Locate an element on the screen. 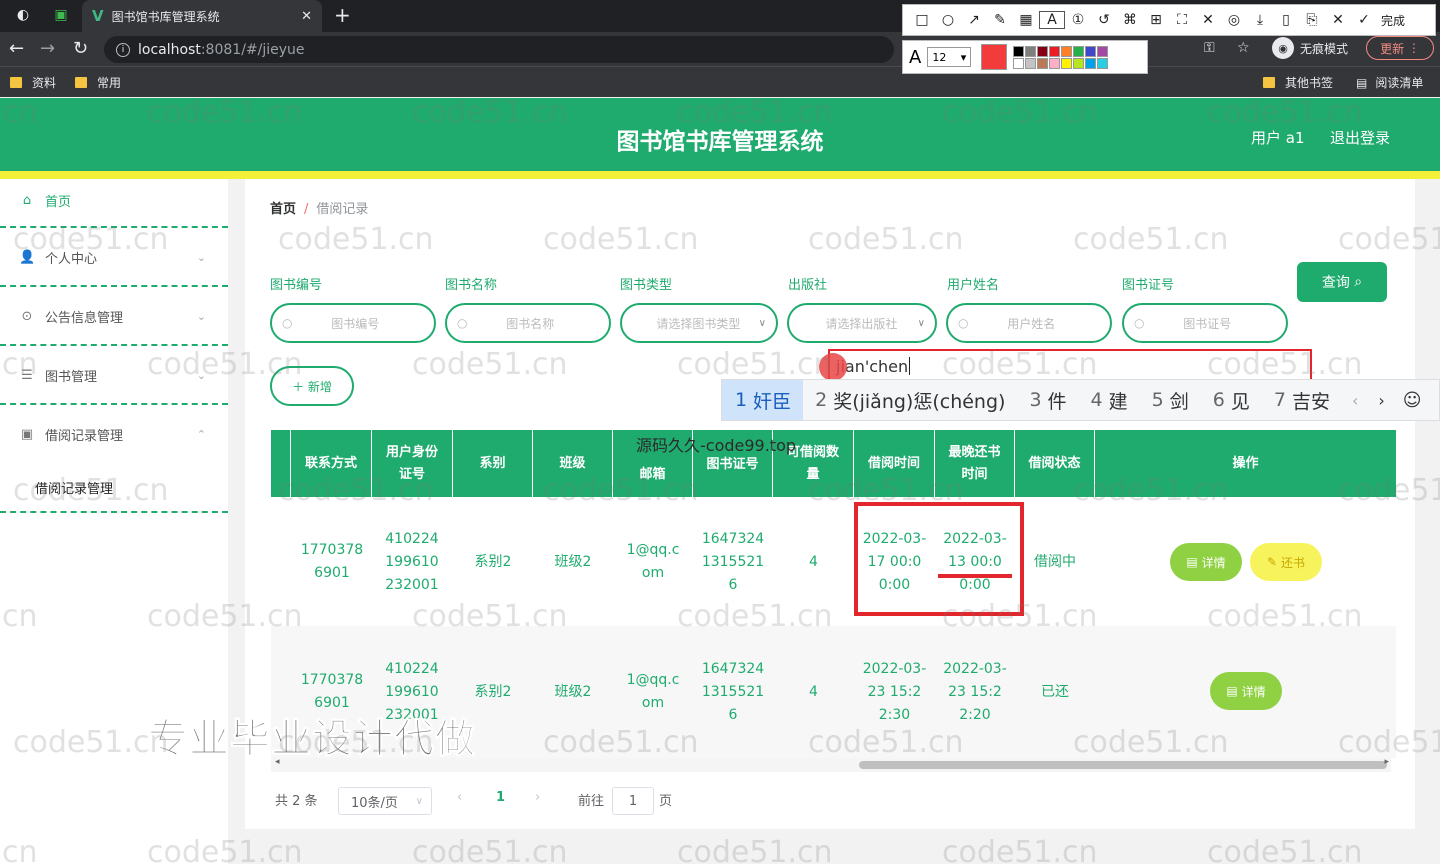 This screenshot has height=864, width=1440. arrow-tool-icon: ↗ is located at coordinates (974, 20).